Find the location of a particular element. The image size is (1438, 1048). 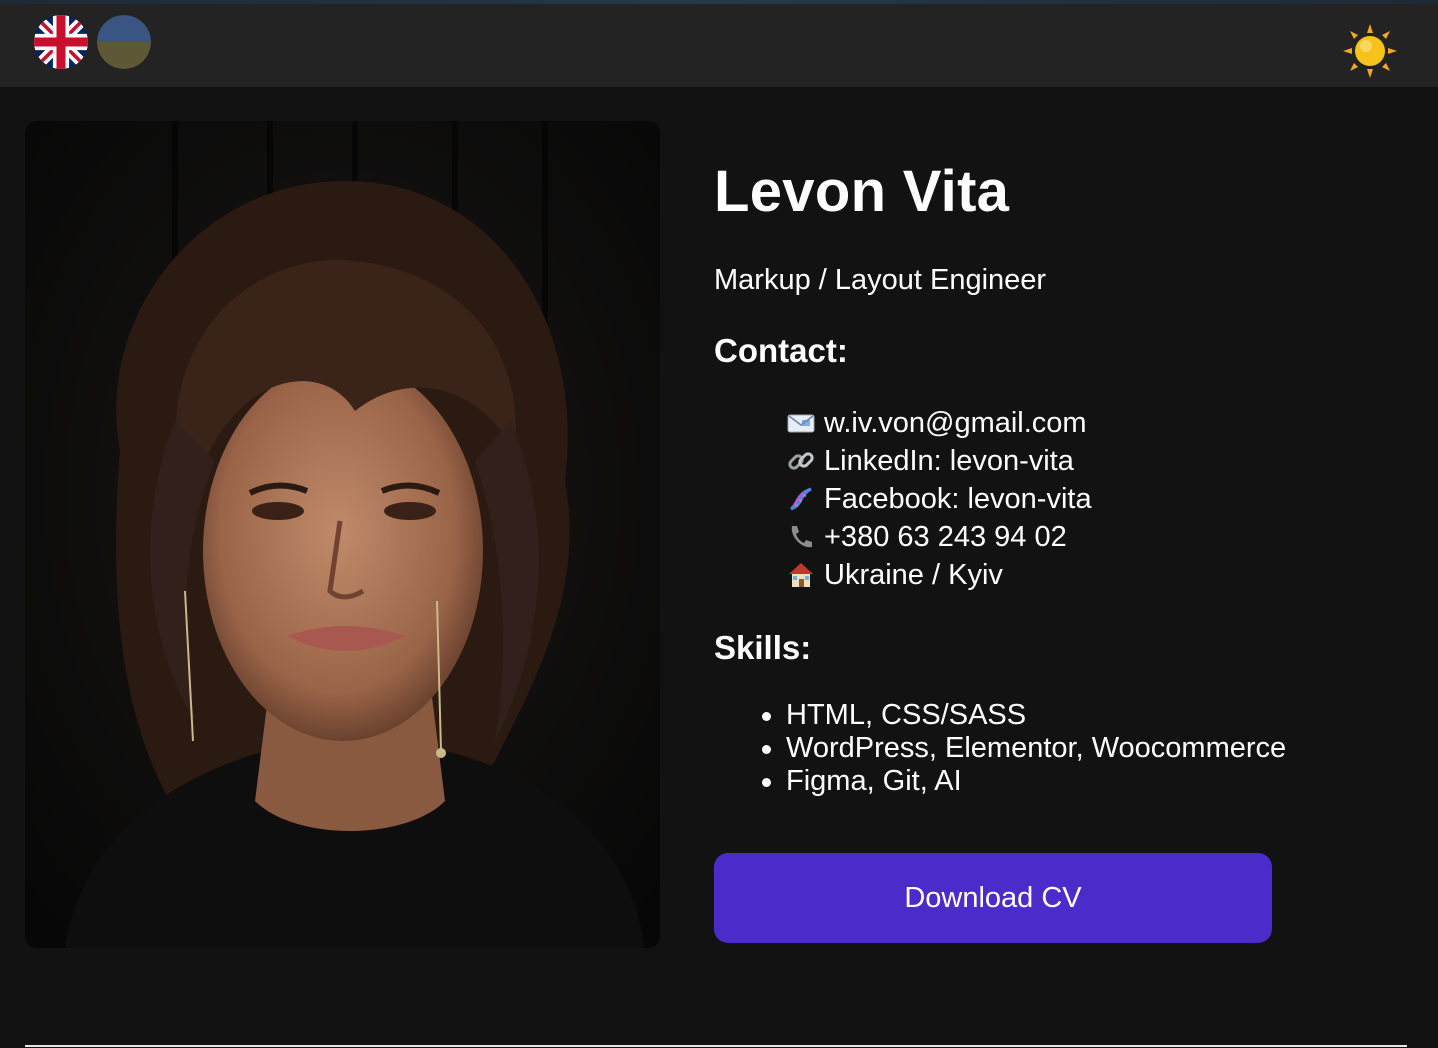

theme-toggle-button is located at coordinates (1370, 51).